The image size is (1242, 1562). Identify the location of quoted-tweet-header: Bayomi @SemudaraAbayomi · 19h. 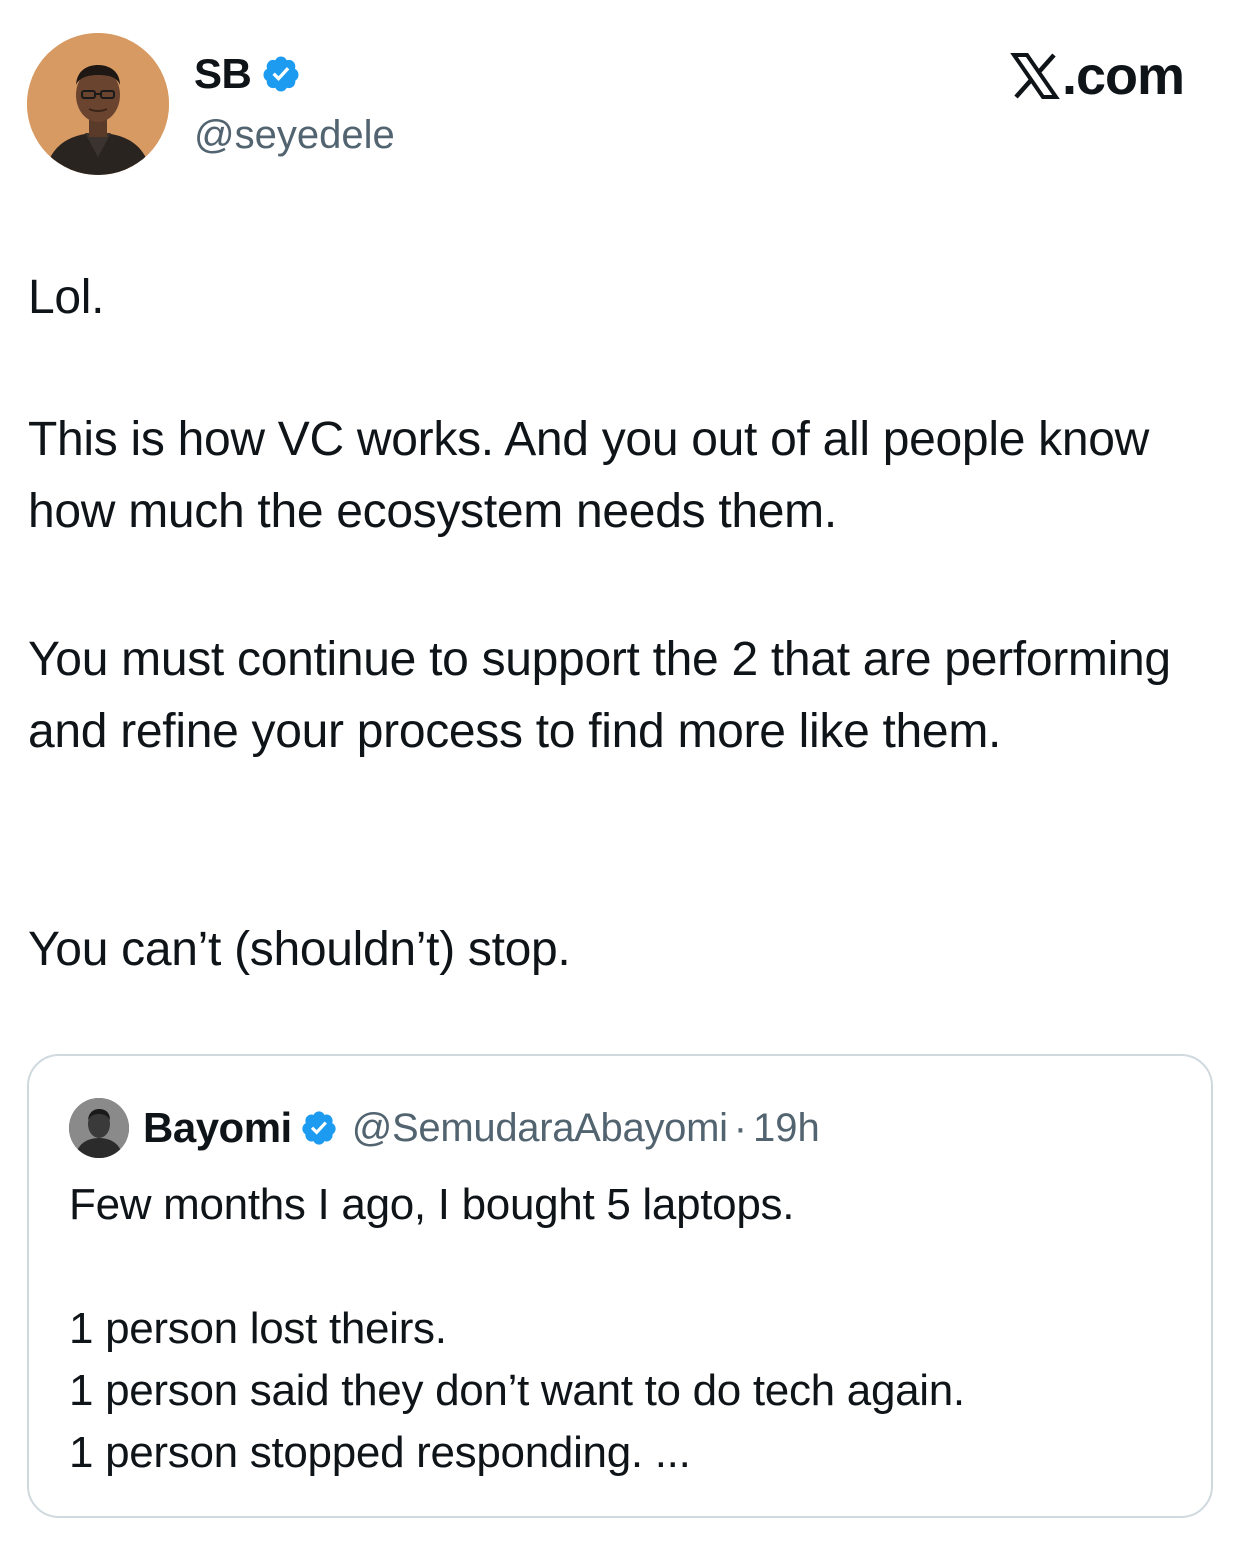
(444, 1128).